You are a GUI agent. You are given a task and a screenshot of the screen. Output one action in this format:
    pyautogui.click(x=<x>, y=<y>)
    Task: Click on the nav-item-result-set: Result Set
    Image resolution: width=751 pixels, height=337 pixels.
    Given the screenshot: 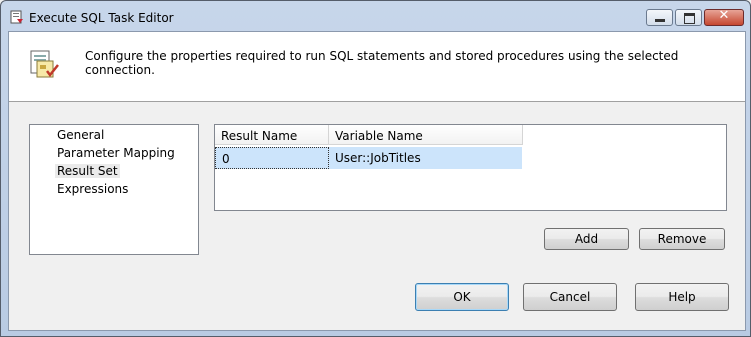 What is the action you would take?
    pyautogui.click(x=87, y=171)
    